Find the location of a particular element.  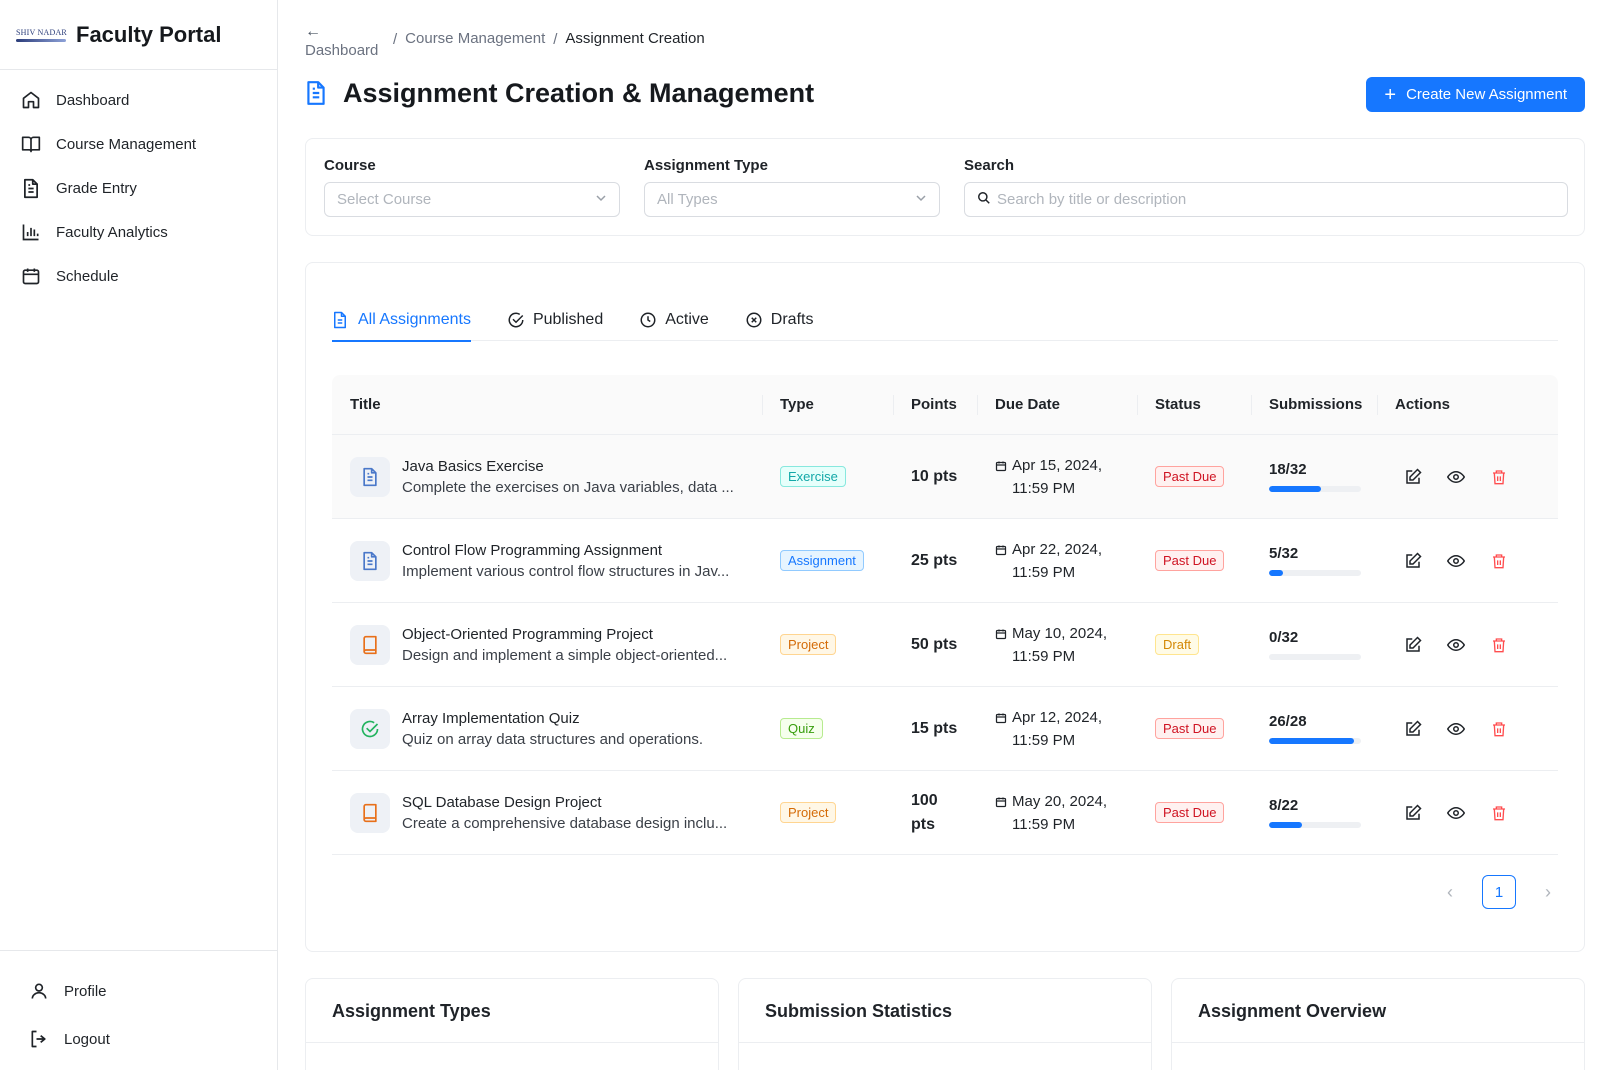

panel-title: Assignment Overview is located at coordinates (1378, 1011).